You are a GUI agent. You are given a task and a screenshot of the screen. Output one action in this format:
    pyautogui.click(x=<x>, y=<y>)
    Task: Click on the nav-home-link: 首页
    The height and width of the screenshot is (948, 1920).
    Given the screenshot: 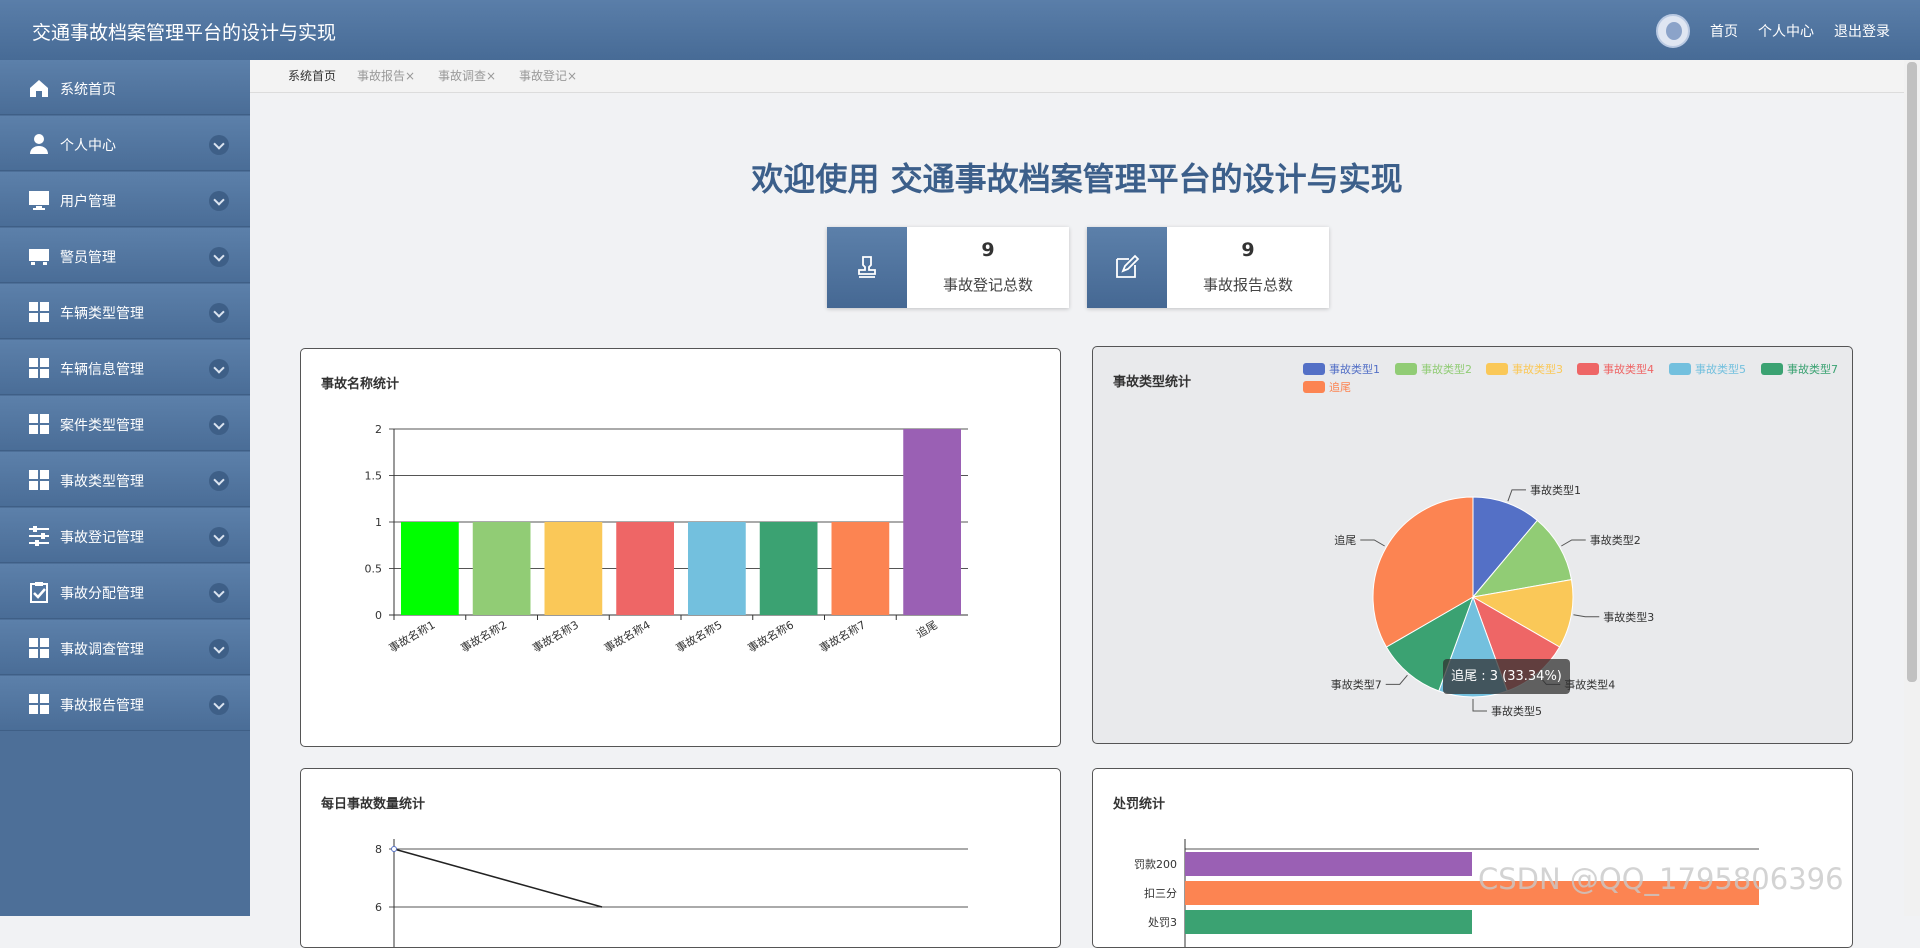 What is the action you would take?
    pyautogui.click(x=1724, y=31)
    